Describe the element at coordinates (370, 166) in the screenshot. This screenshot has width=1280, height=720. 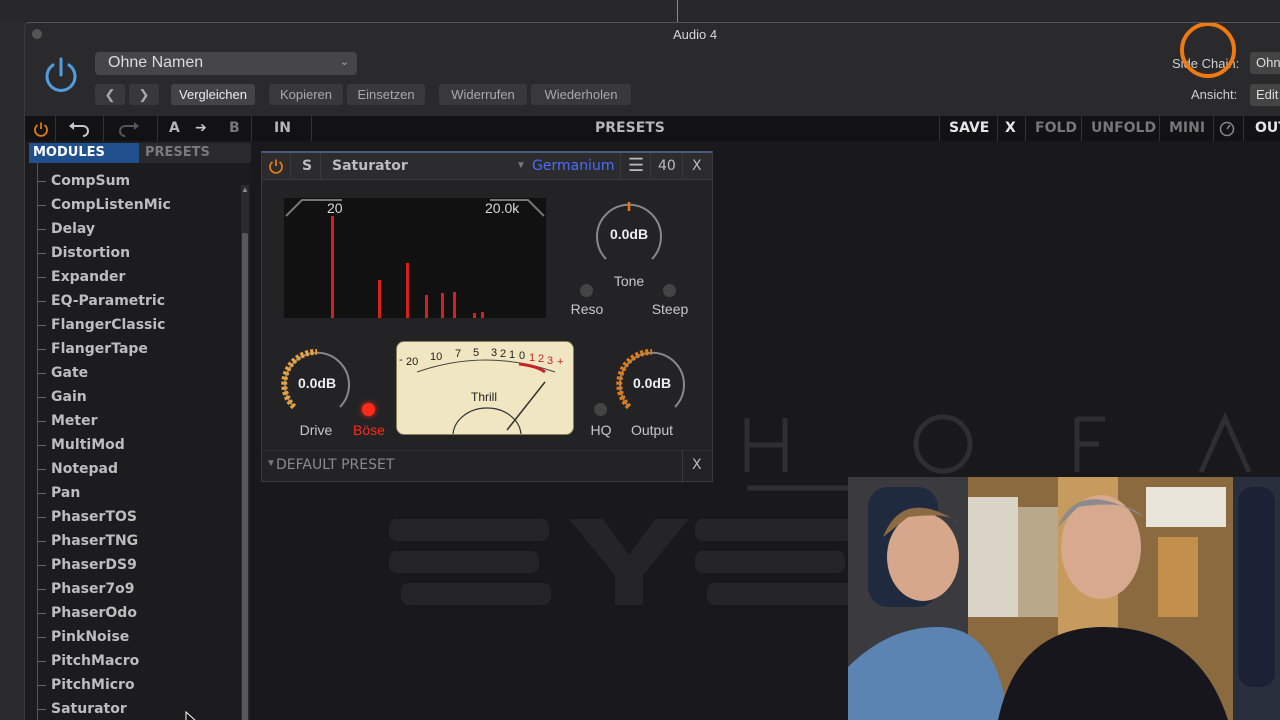
I see `module-title: Saturator` at that location.